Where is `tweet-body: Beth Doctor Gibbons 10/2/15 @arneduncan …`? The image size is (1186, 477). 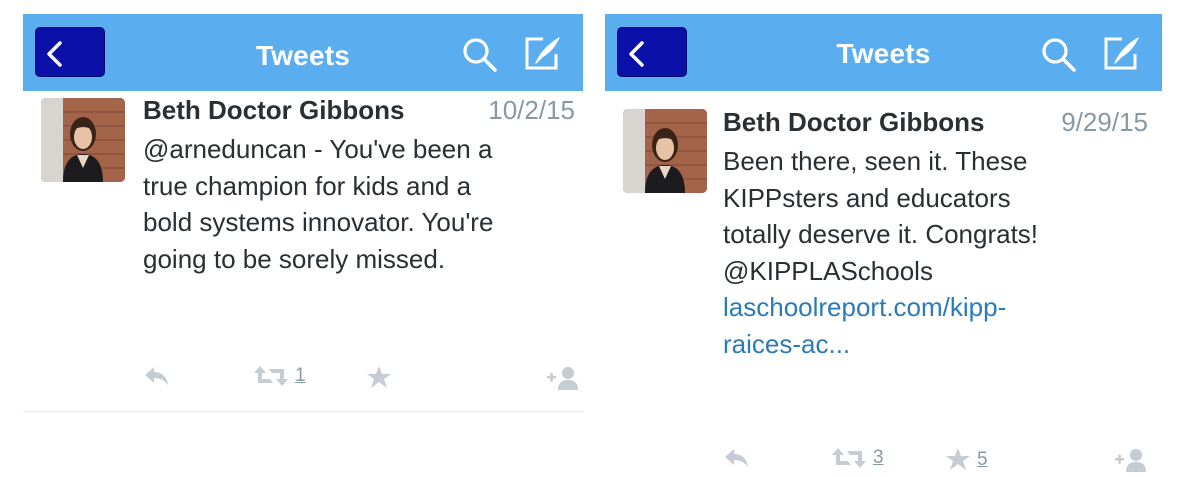
tweet-body: Beth Doctor Gibbons 10/2/15 @arneduncan … is located at coordinates (359, 186).